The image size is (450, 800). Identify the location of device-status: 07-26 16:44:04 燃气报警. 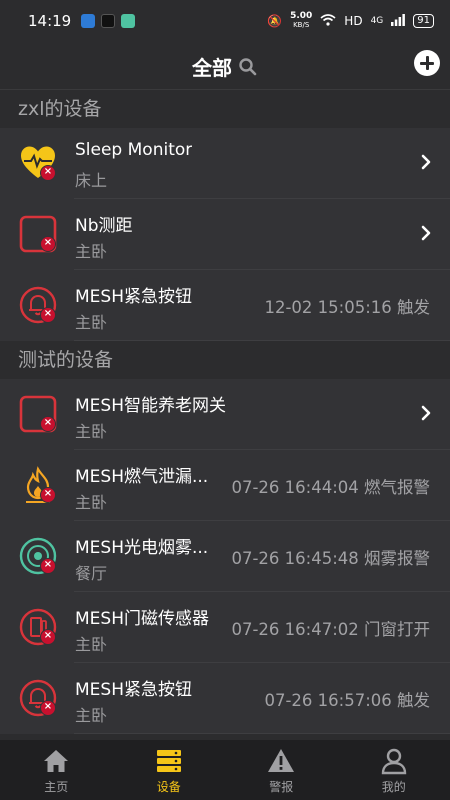
(330, 487).